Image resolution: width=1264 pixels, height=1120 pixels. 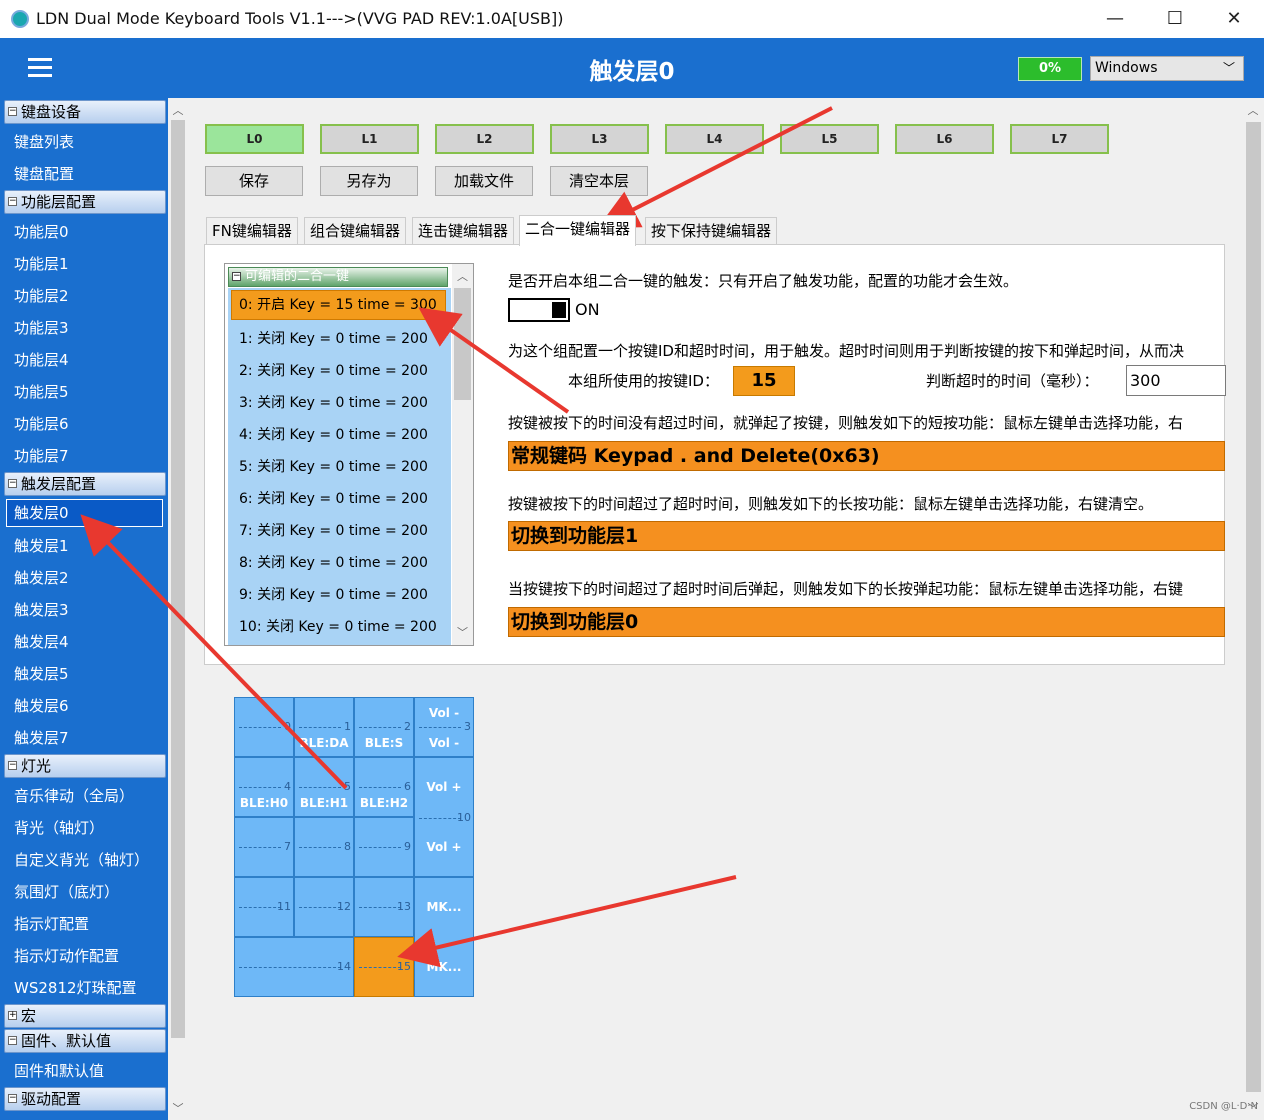 What do you see at coordinates (578, 230) in the screenshot?
I see `tab-dual-key-editor: 二合一键编辑器` at bounding box center [578, 230].